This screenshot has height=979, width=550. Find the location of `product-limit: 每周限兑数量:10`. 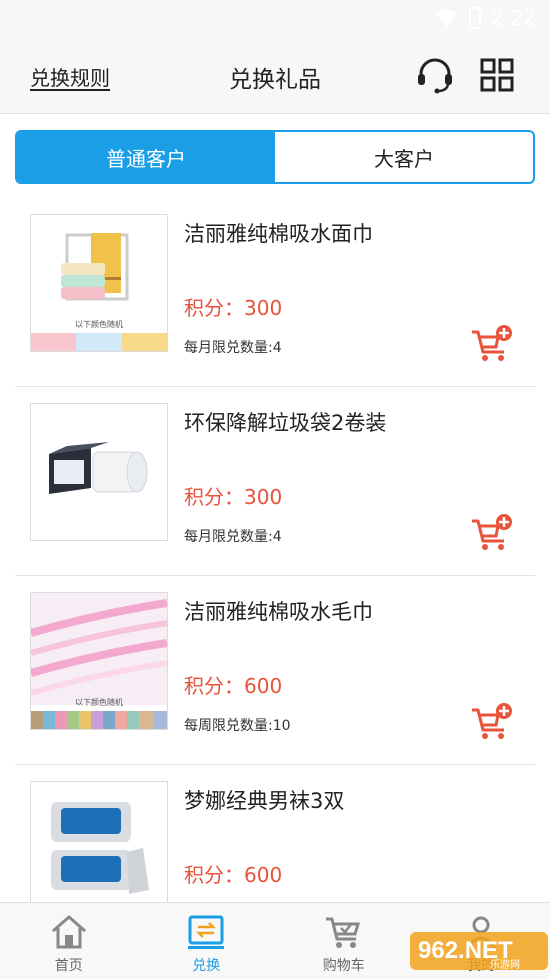

product-limit: 每周限兑数量:10 is located at coordinates (237, 726).